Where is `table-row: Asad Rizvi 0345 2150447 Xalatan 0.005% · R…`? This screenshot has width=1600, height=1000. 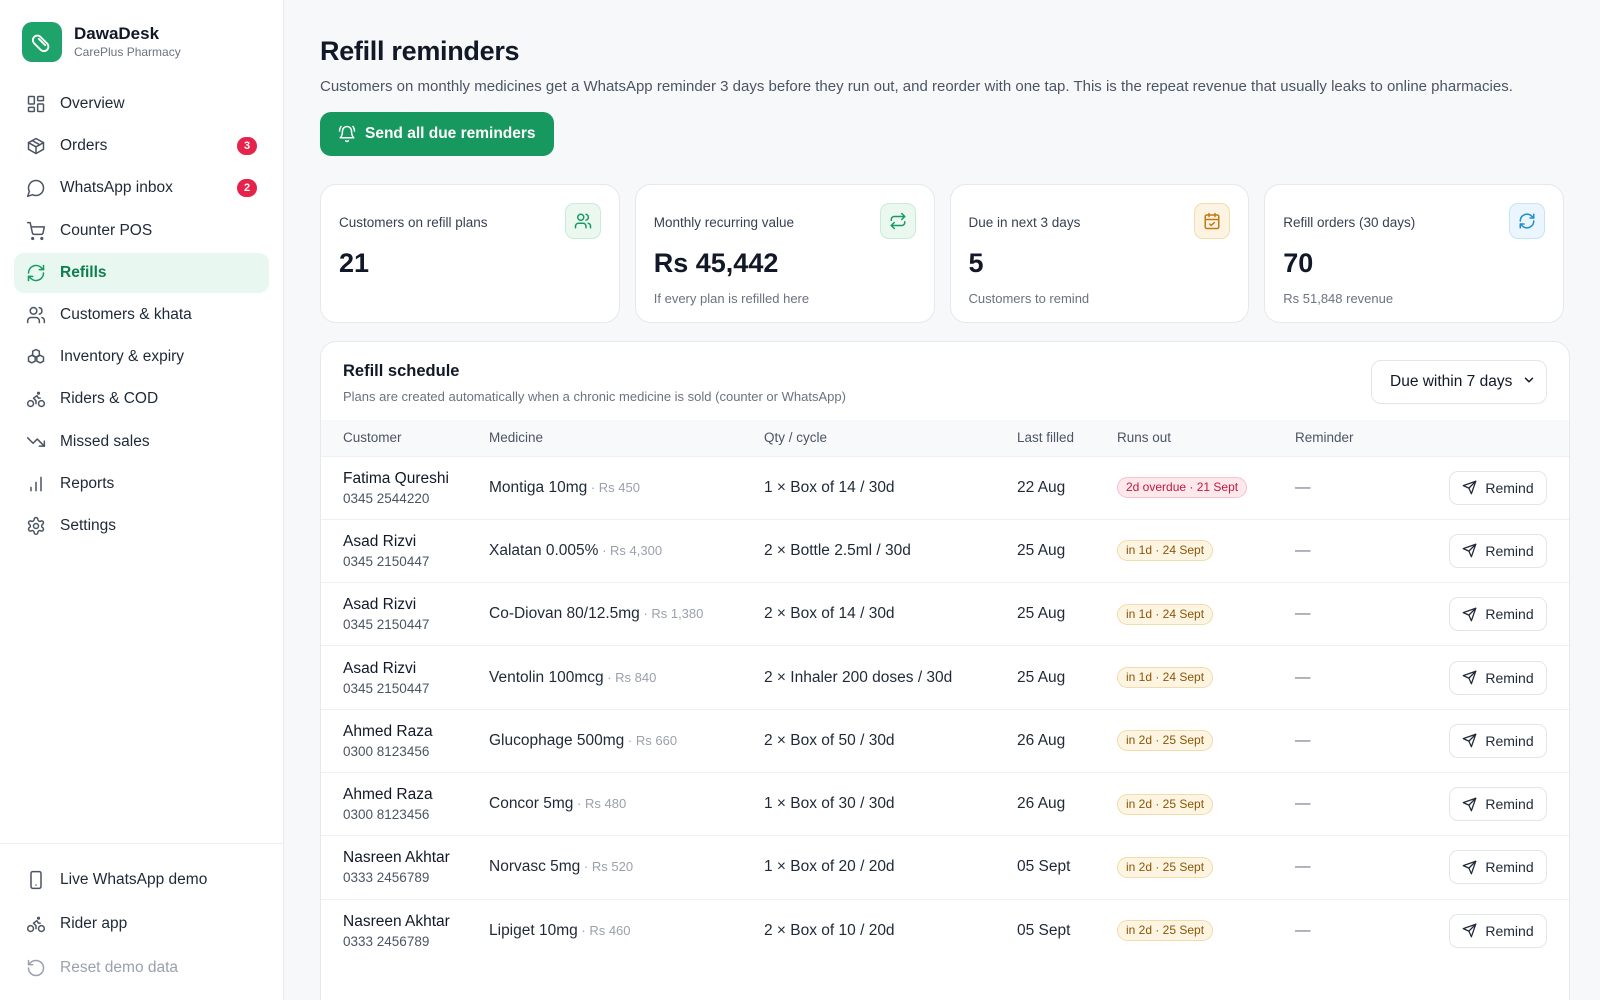 table-row: Asad Rizvi 0345 2150447 Xalatan 0.005% · R… is located at coordinates (945, 550).